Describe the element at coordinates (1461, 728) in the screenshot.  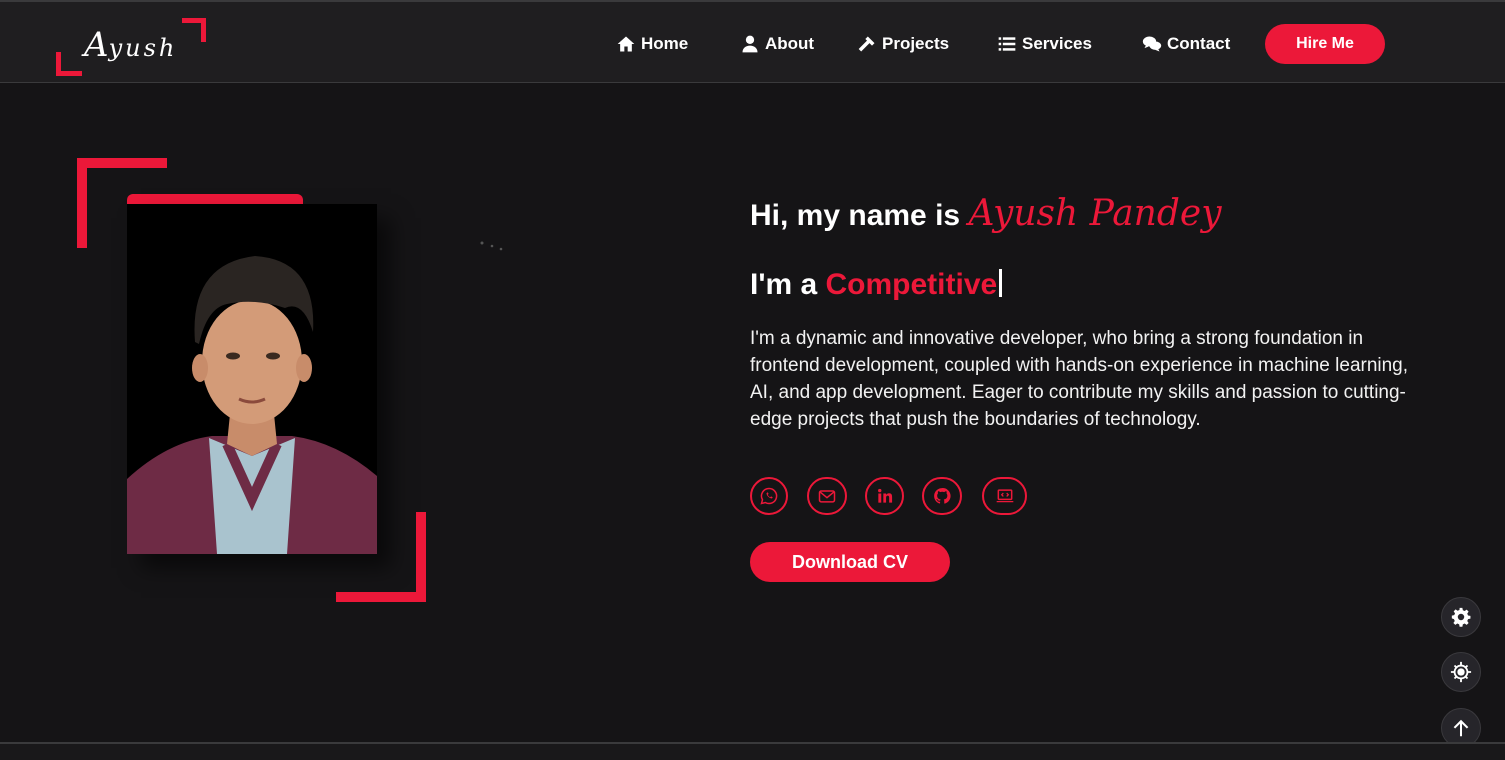
I see `arrow-up-icon` at that location.